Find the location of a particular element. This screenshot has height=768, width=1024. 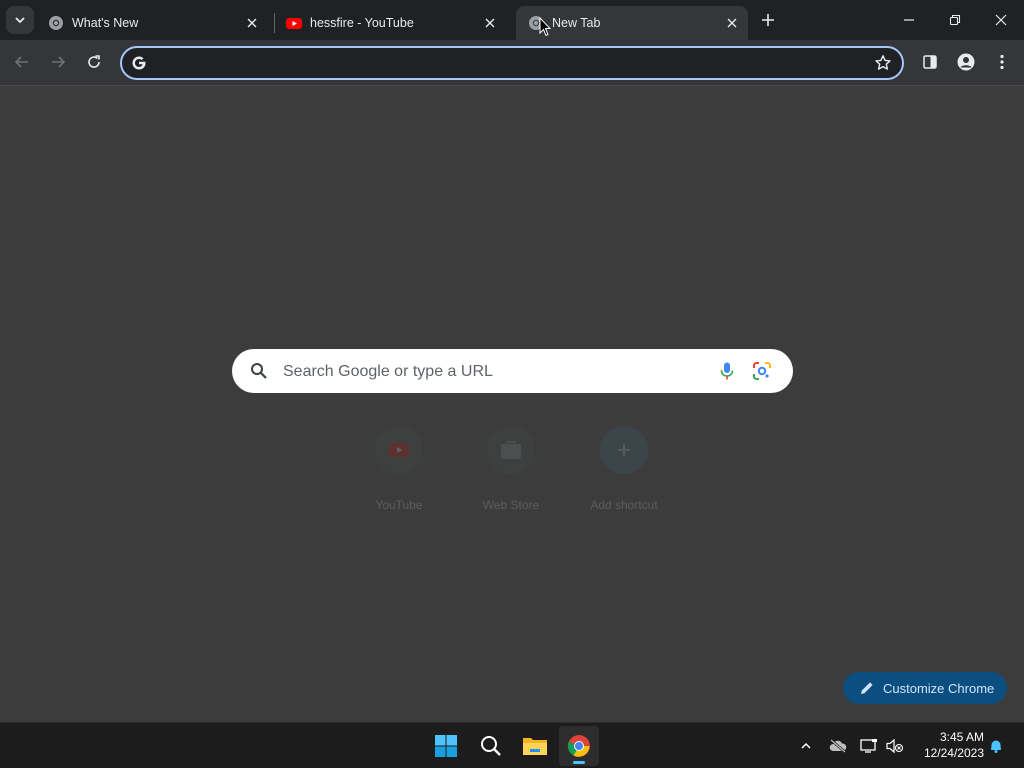

address-bar is located at coordinates (512, 63).